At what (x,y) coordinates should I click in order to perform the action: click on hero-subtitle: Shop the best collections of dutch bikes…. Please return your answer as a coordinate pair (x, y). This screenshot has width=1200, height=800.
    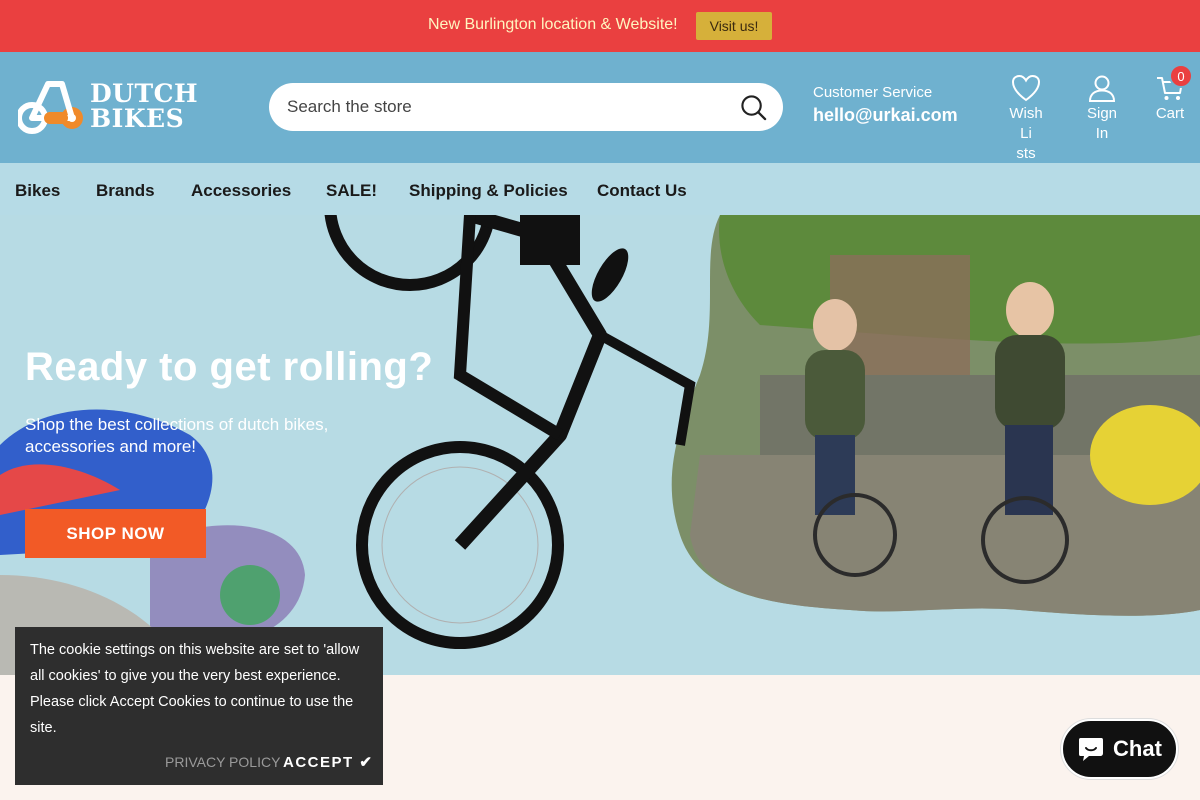
    Looking at the image, I should click on (177, 435).